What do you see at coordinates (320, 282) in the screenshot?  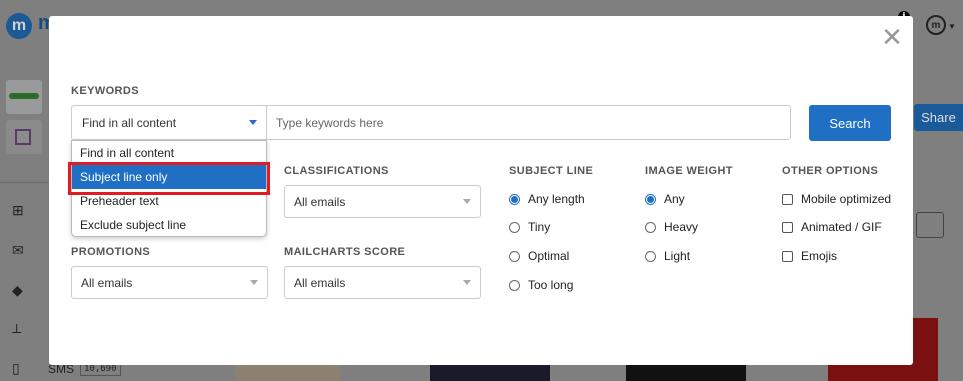 I see `mailcharts-score-value: All emails` at bounding box center [320, 282].